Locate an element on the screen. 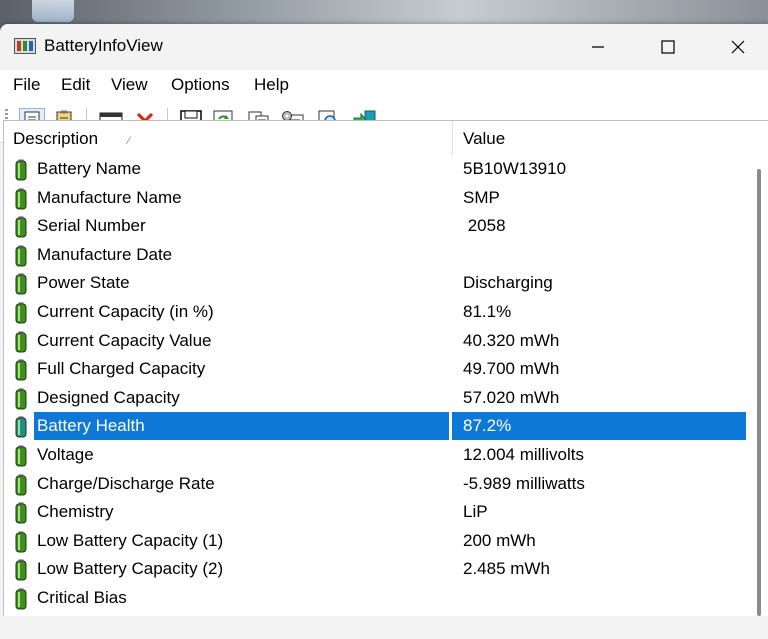  maximize-icon is located at coordinates (668, 47).